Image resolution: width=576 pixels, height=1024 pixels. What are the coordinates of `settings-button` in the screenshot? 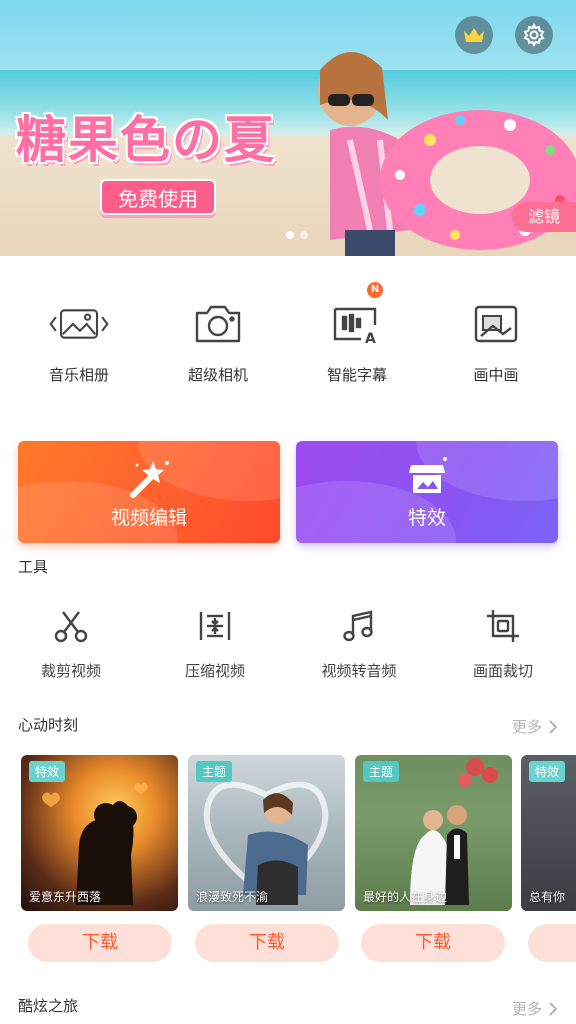 It's located at (534, 35).